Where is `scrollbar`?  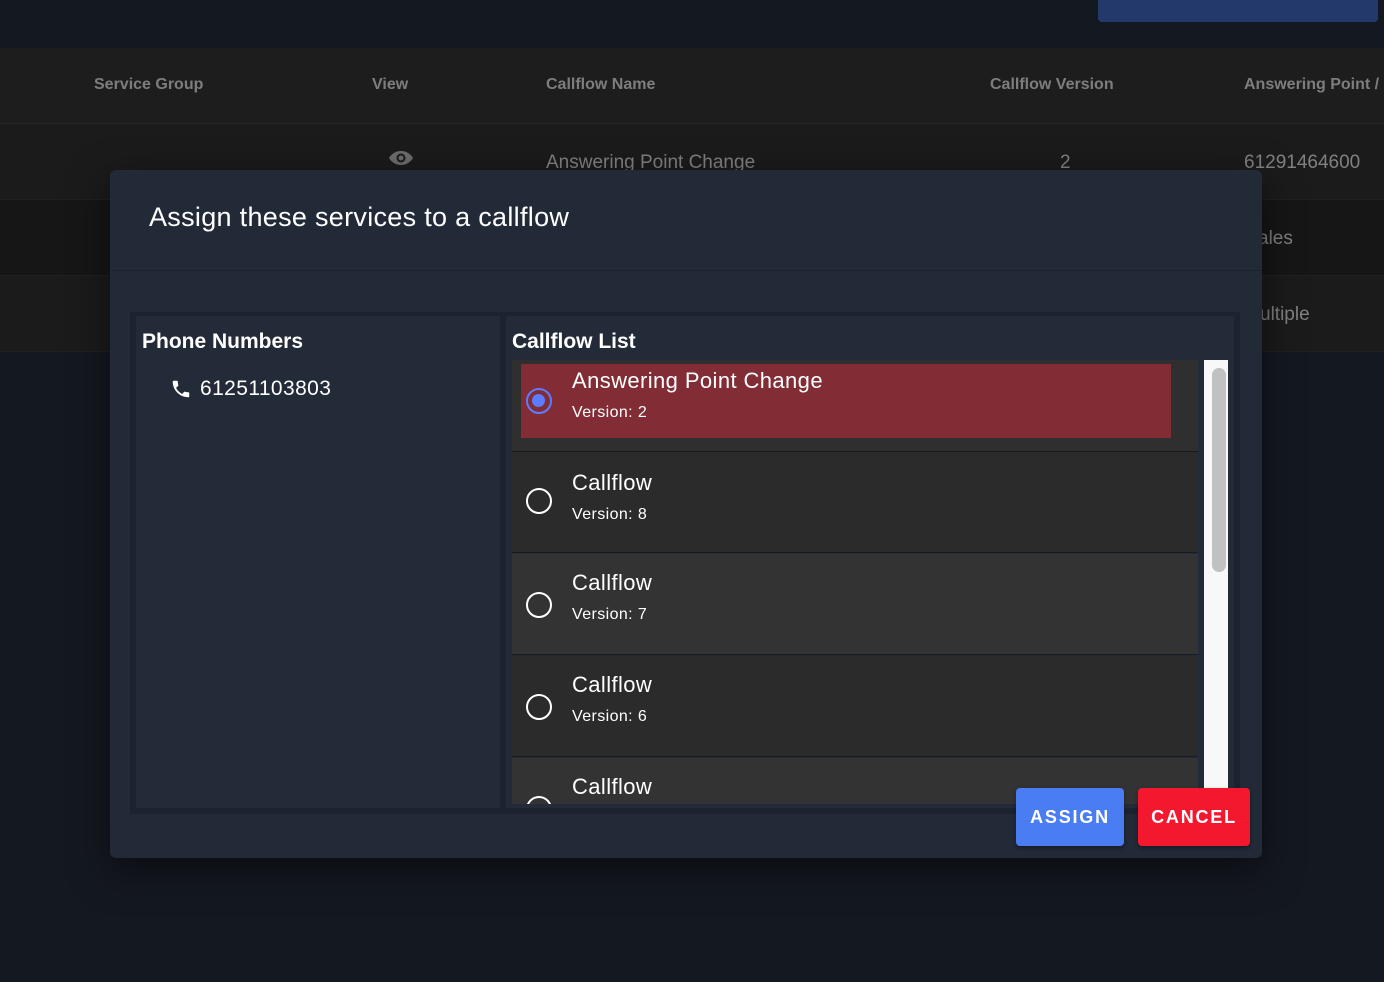
scrollbar is located at coordinates (1216, 582).